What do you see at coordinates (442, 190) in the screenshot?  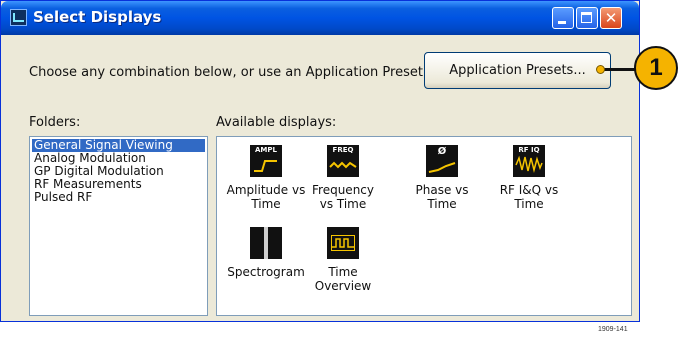 I see `display-label: Phase vs` at bounding box center [442, 190].